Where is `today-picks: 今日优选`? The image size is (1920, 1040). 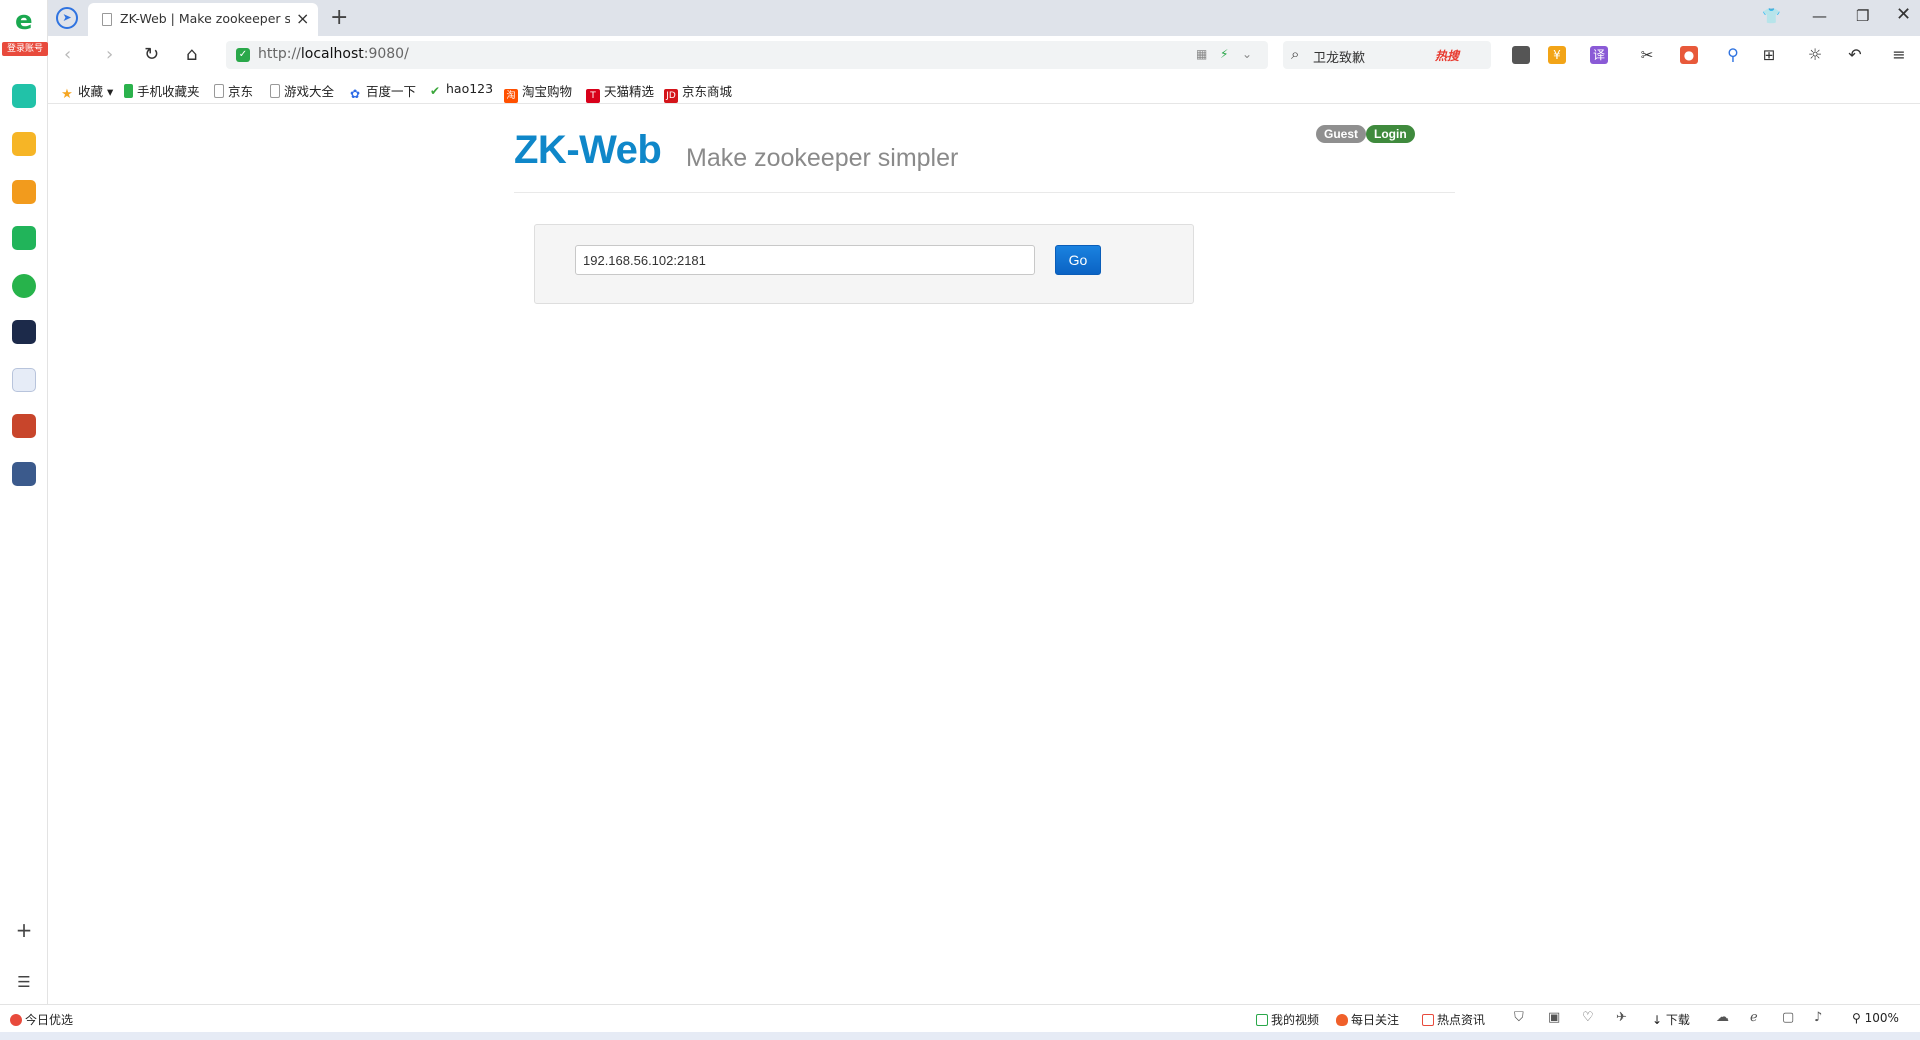 today-picks: 今日优选 is located at coordinates (41, 1019).